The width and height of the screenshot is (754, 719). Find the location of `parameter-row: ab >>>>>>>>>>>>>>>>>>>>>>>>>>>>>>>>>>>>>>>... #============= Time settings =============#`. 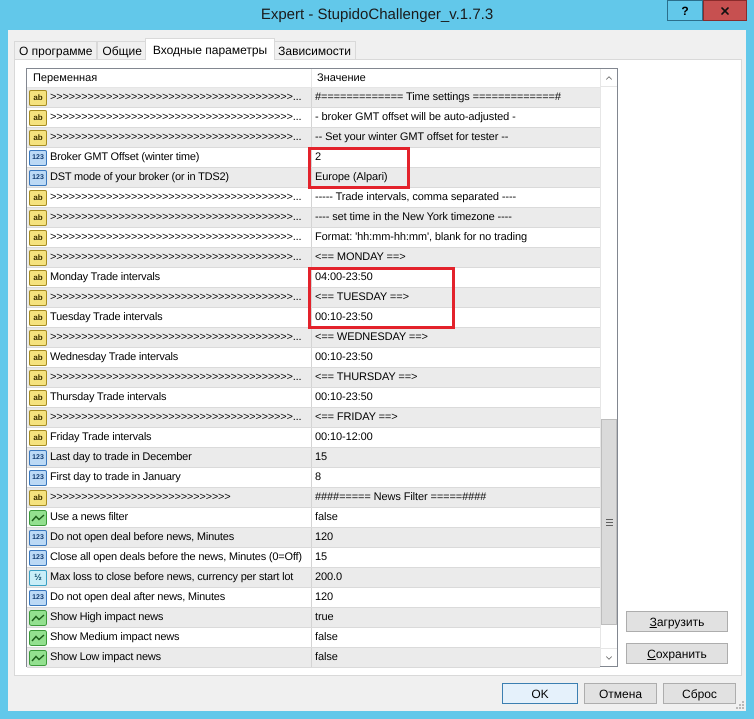

parameter-row: ab >>>>>>>>>>>>>>>>>>>>>>>>>>>>>>>>>>>>>>>... #============= Time settings =============# is located at coordinates (313, 98).